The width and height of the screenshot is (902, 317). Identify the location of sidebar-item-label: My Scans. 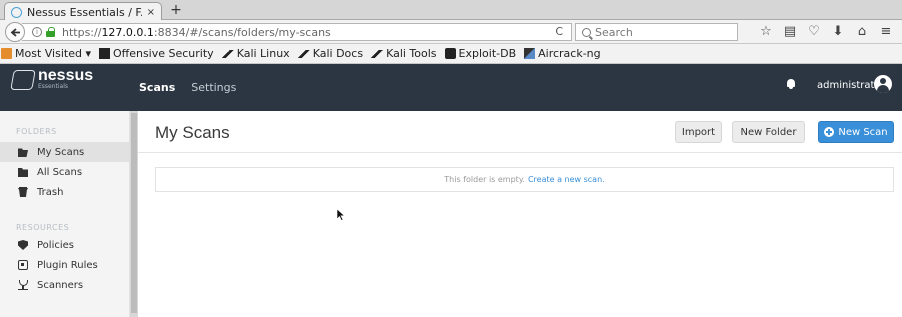
(61, 152).